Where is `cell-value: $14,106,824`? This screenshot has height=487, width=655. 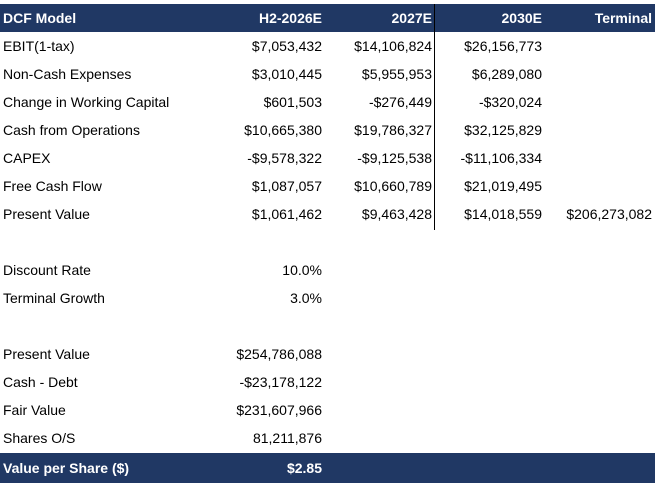
cell-value: $14,106,824 is located at coordinates (393, 46).